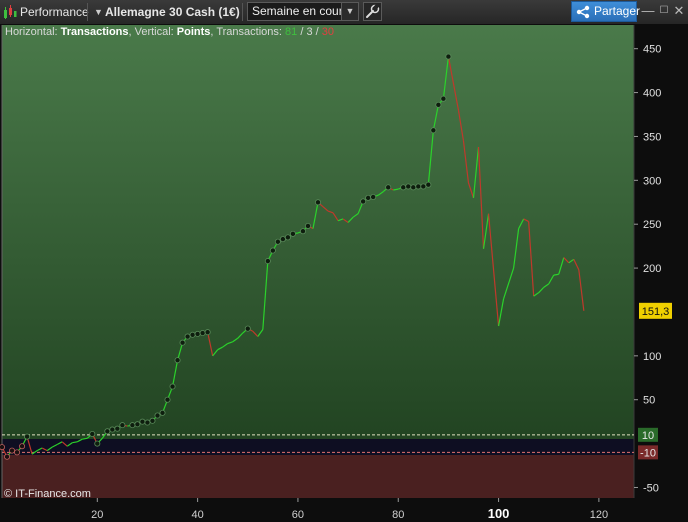 This screenshot has width=688, height=522. I want to click on last-value-label: 151,3, so click(656, 312).